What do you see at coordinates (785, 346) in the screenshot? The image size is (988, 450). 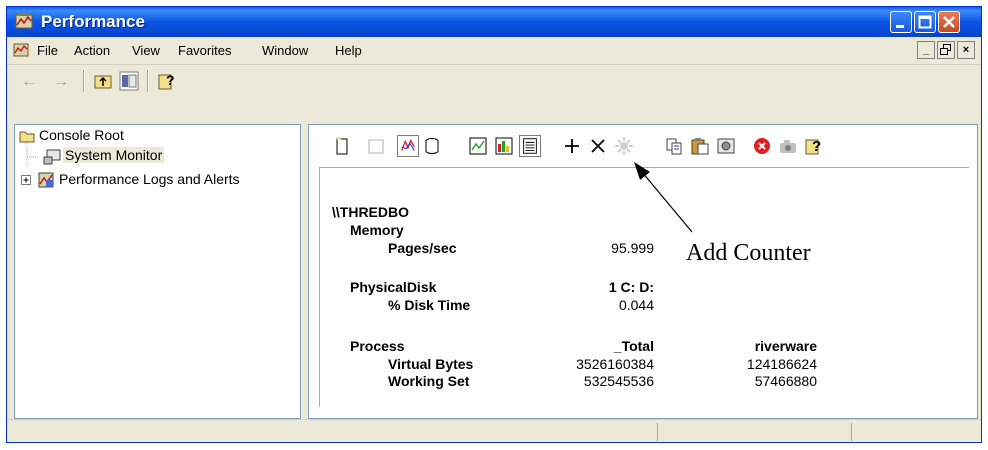 I see `report-instance: riverware` at bounding box center [785, 346].